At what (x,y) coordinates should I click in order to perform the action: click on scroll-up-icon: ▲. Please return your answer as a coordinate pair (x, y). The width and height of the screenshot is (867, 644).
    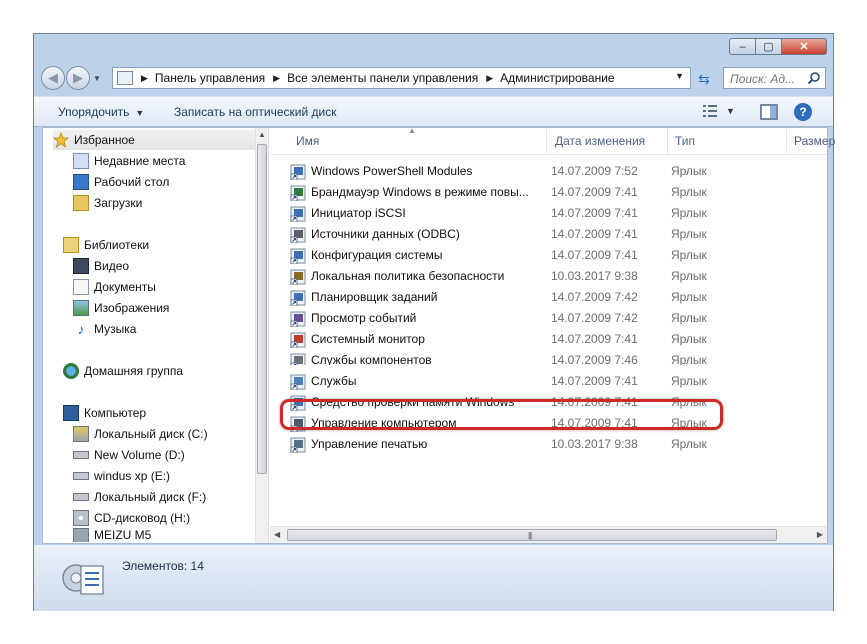
    Looking at the image, I should click on (262, 134).